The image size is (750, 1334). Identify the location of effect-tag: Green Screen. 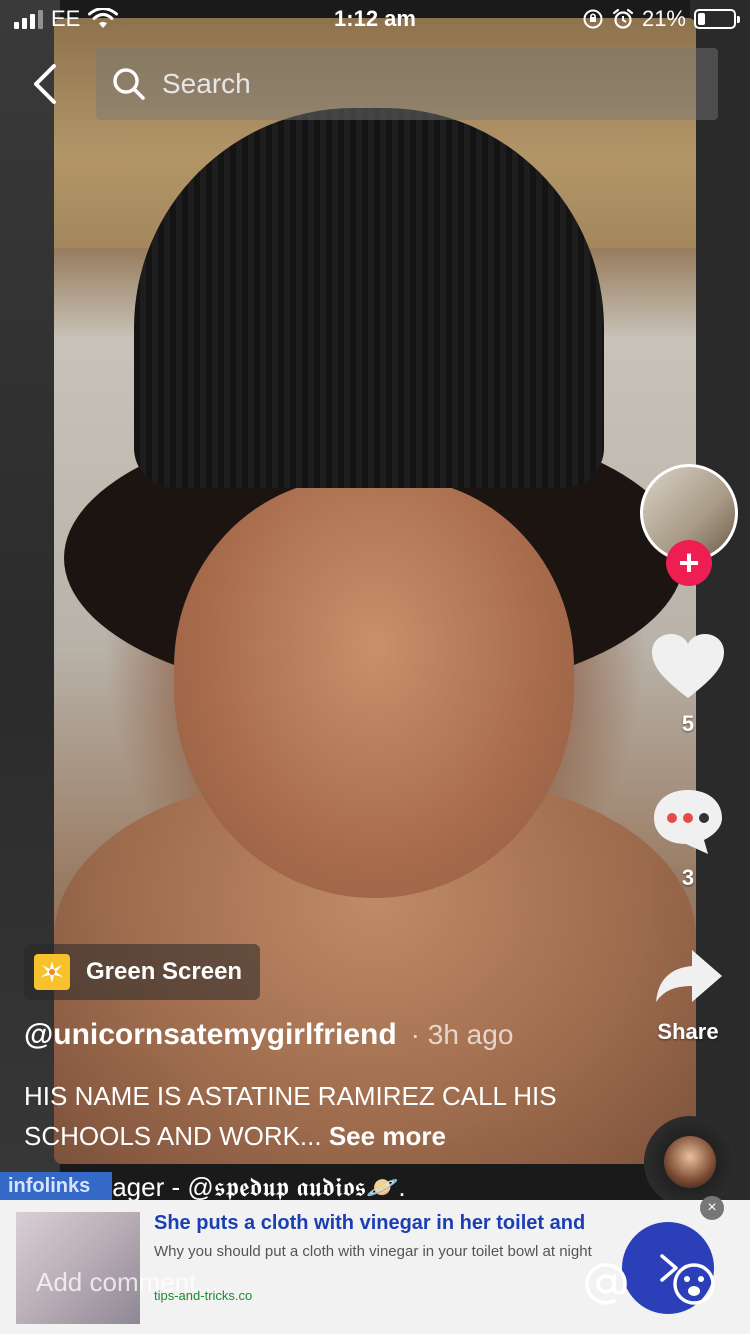
(142, 972).